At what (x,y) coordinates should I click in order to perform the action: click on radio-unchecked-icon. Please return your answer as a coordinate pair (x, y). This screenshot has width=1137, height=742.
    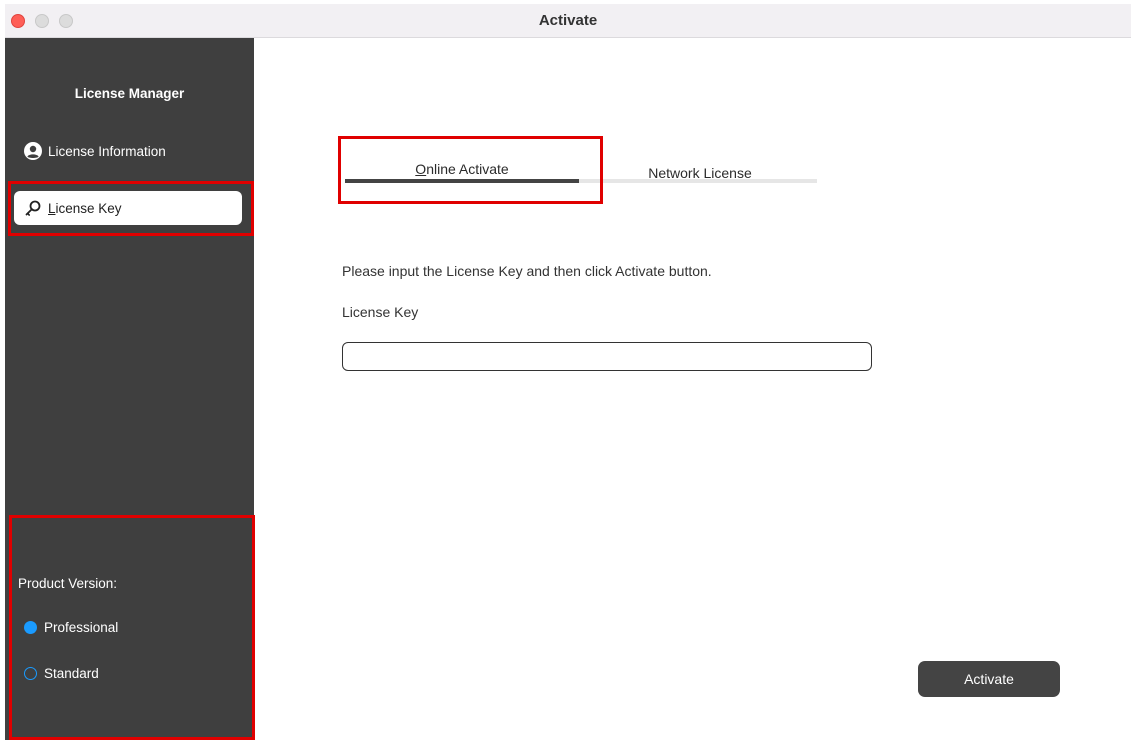
    Looking at the image, I should click on (30, 673).